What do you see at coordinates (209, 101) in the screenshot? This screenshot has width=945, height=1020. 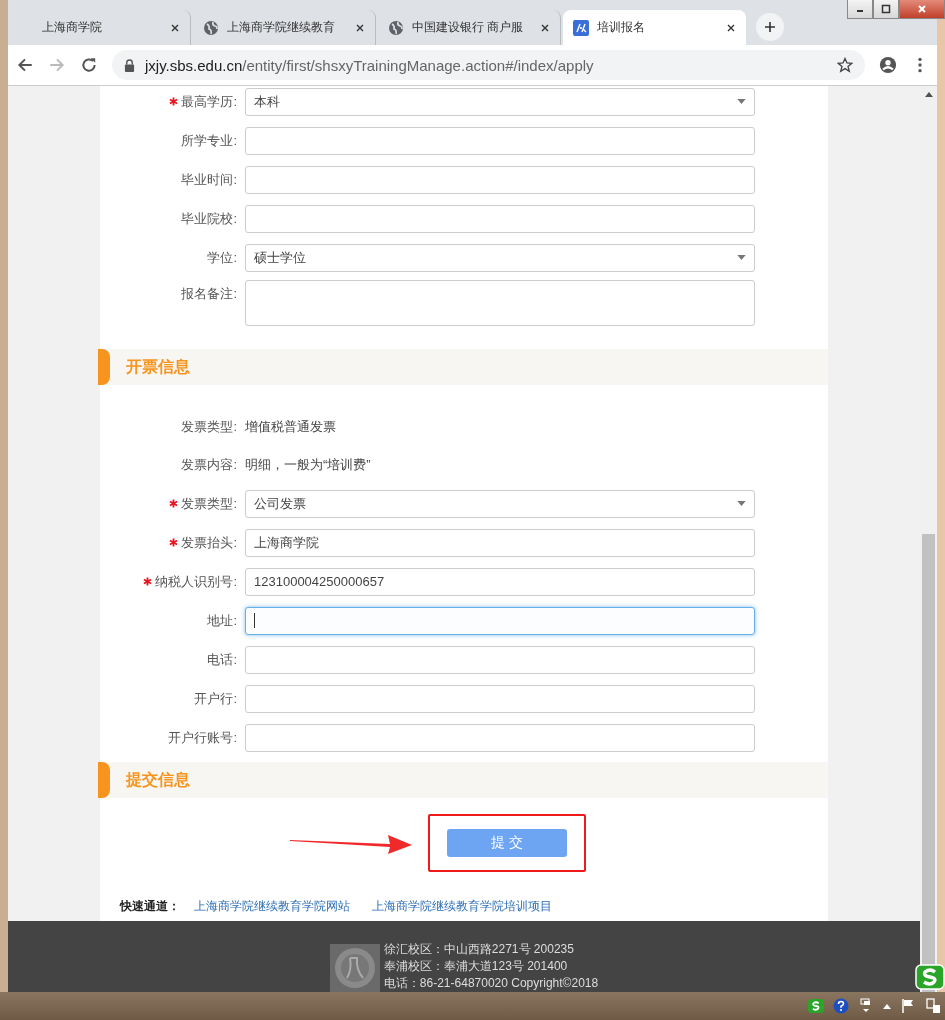 I see `field-label: 最高学历:` at bounding box center [209, 101].